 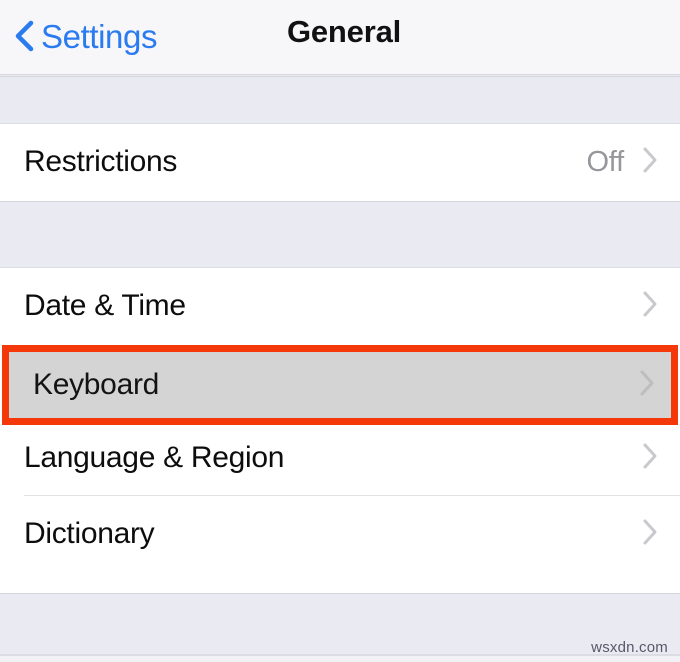 I want to click on settings-row-dictionary: Dictionary, so click(x=340, y=534).